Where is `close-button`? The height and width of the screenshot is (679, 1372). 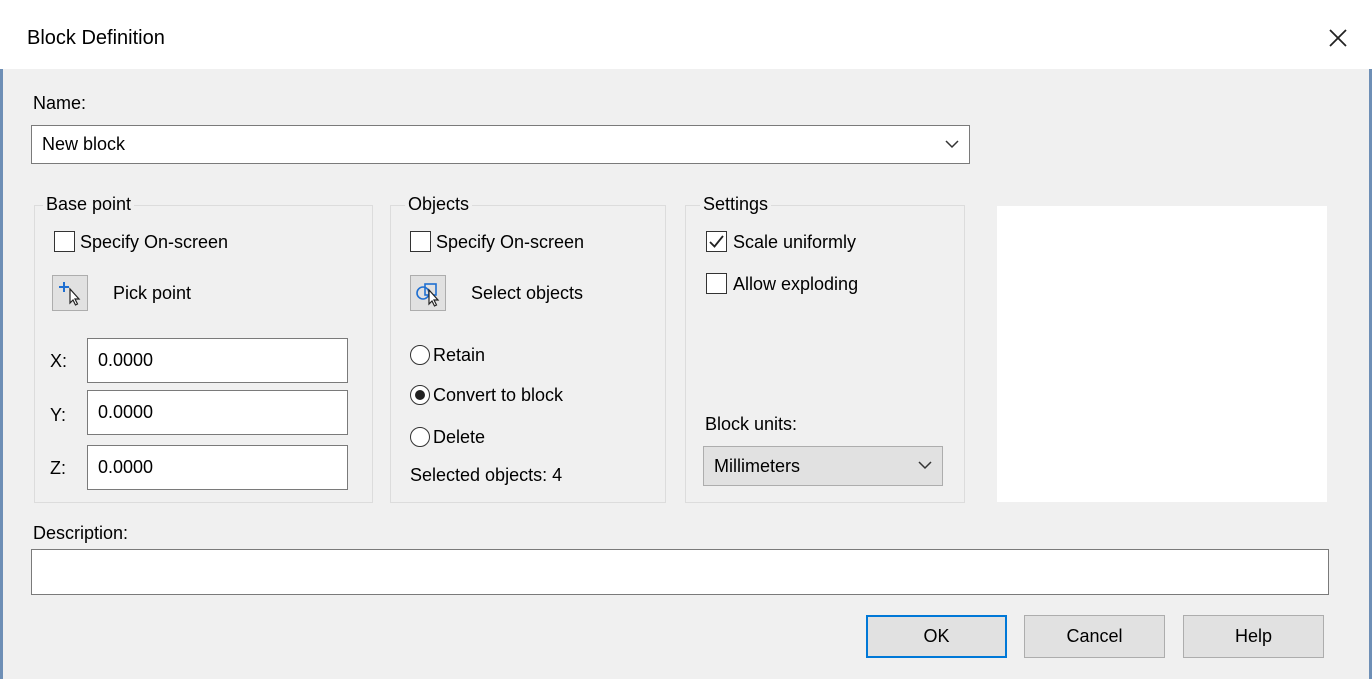
close-button is located at coordinates (1338, 38).